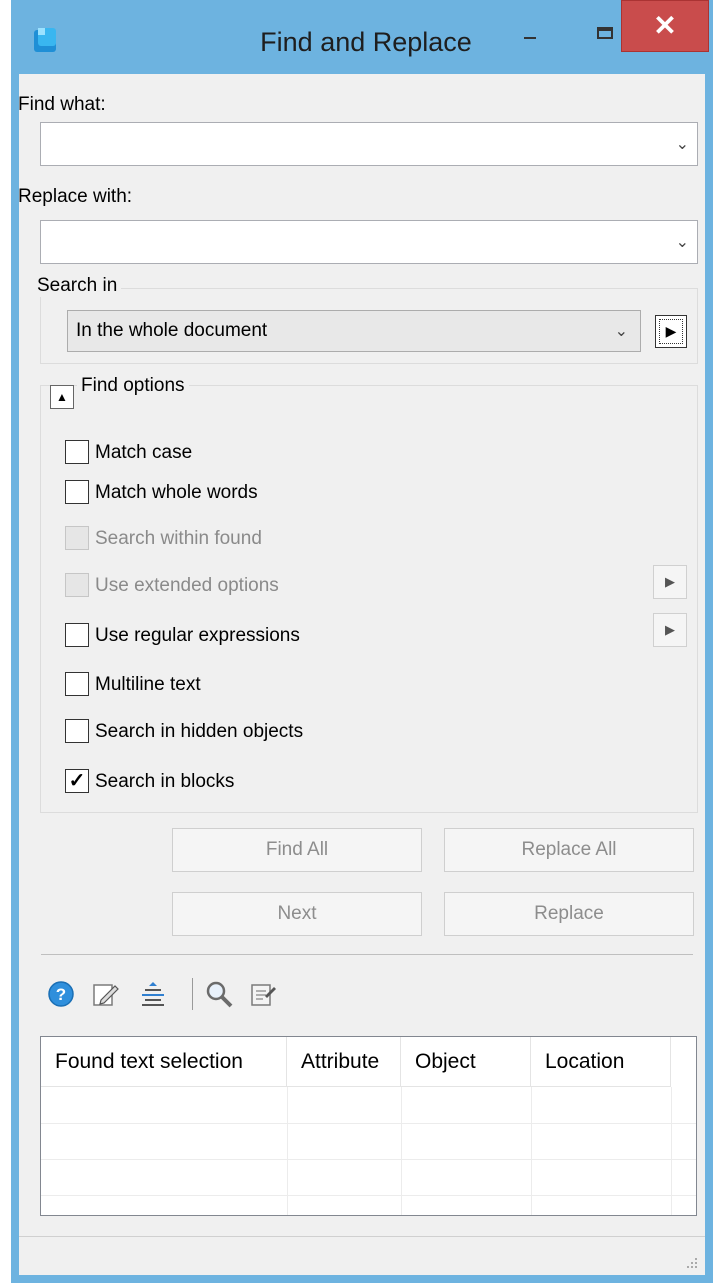 This screenshot has height=1287, width=713. I want to click on minimize-button, so click(529, 32).